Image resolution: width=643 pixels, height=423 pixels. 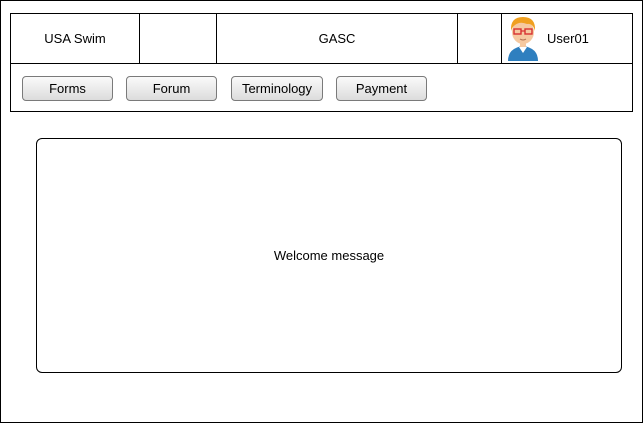 I want to click on terminology-button: Terminology, so click(x=277, y=88).